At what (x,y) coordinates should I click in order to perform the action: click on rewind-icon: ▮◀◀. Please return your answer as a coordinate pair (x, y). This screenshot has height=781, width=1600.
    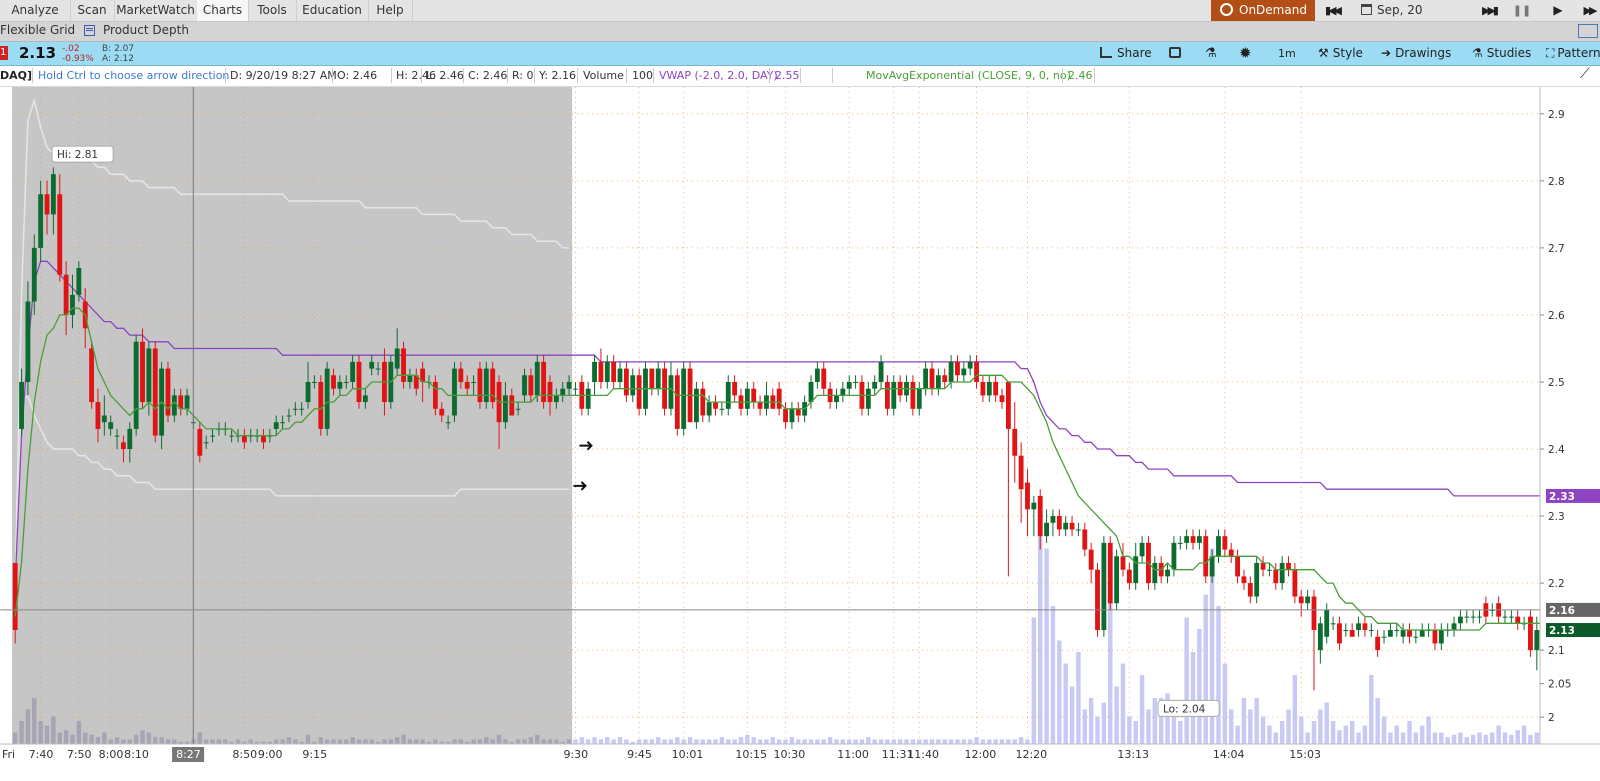
    Looking at the image, I should click on (1332, 10).